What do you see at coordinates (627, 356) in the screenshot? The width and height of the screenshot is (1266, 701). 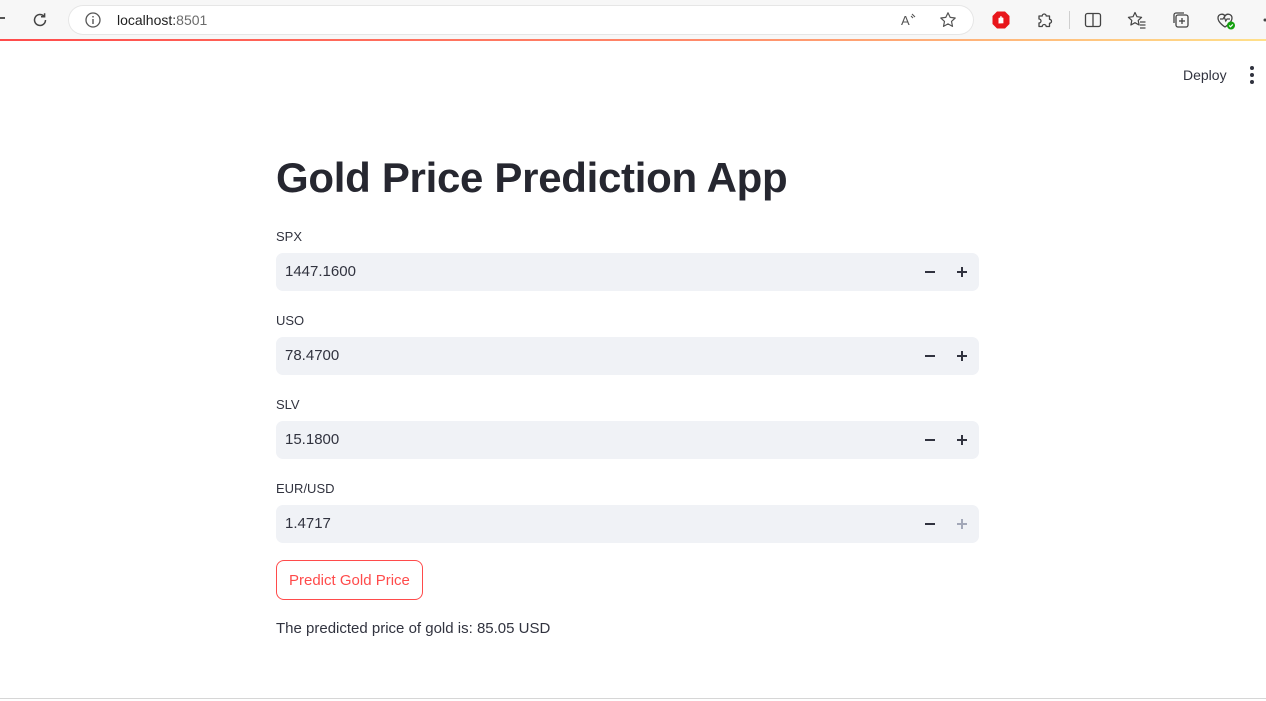 I see `uso-number-input: 78.4700` at bounding box center [627, 356].